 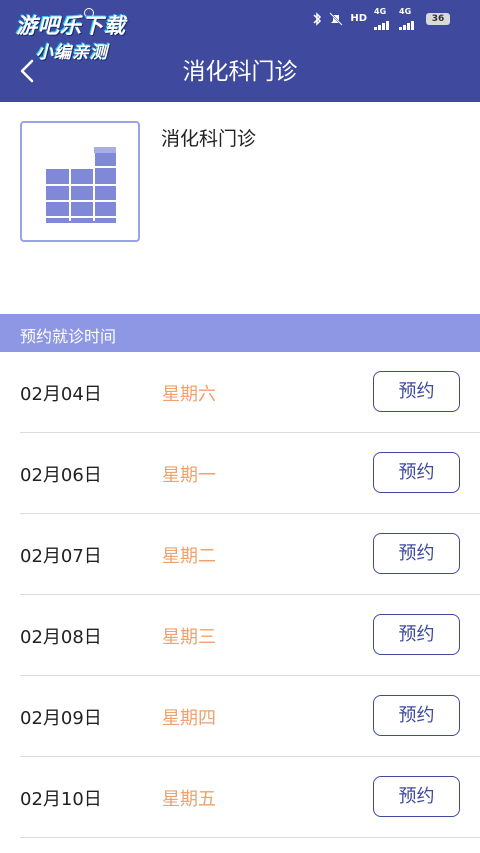 What do you see at coordinates (408, 23) in the screenshot?
I see `signal-bars-2-icon` at bounding box center [408, 23].